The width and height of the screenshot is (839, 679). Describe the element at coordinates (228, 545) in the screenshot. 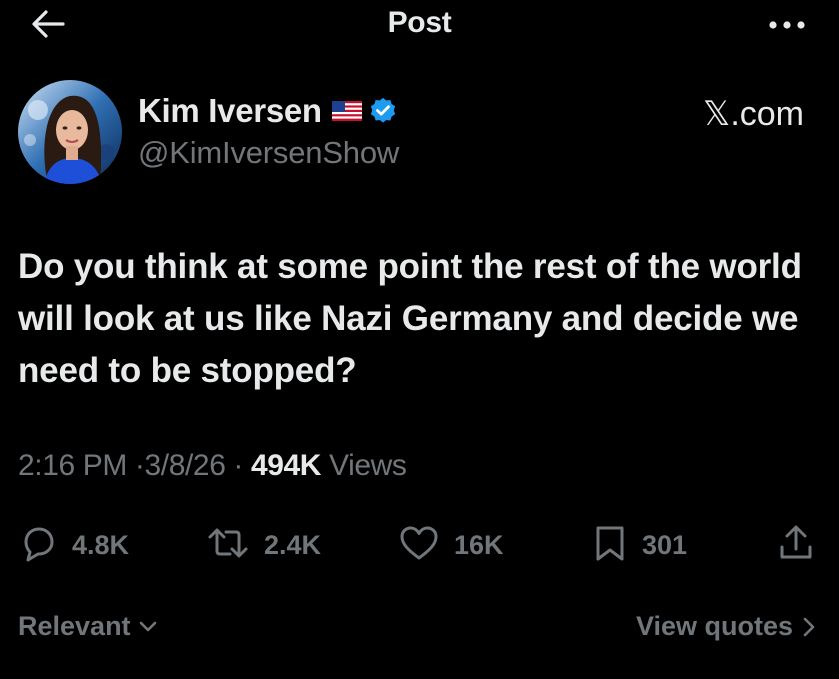

I see `repost-icon` at that location.